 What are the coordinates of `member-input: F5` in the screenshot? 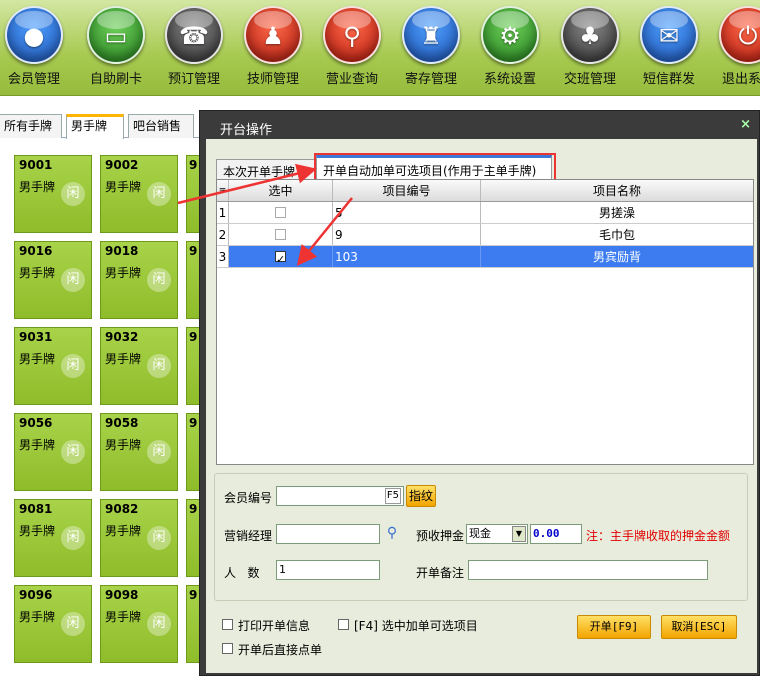 It's located at (340, 496).